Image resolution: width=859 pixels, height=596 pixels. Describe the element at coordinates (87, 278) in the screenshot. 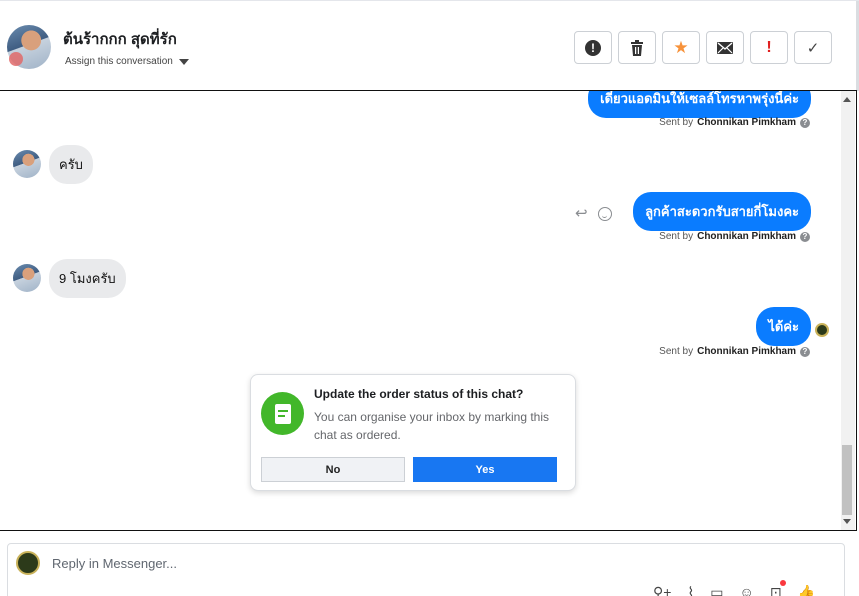

I see `message-bubble-incoming: 9 โมงครับ` at that location.